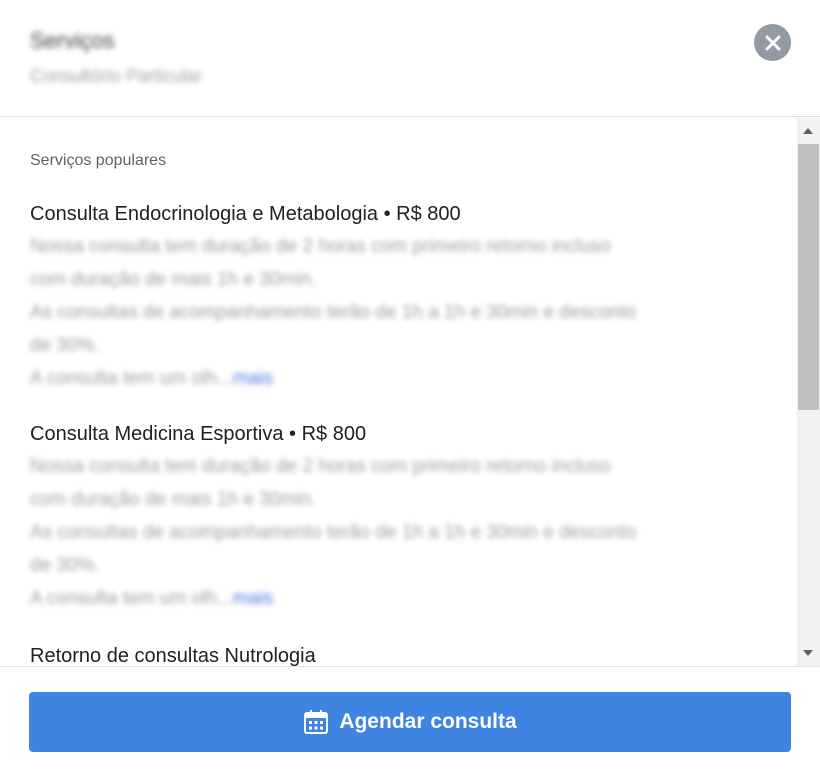  Describe the element at coordinates (116, 76) in the screenshot. I see `dialog-subtitle: Consultório Particular` at that location.